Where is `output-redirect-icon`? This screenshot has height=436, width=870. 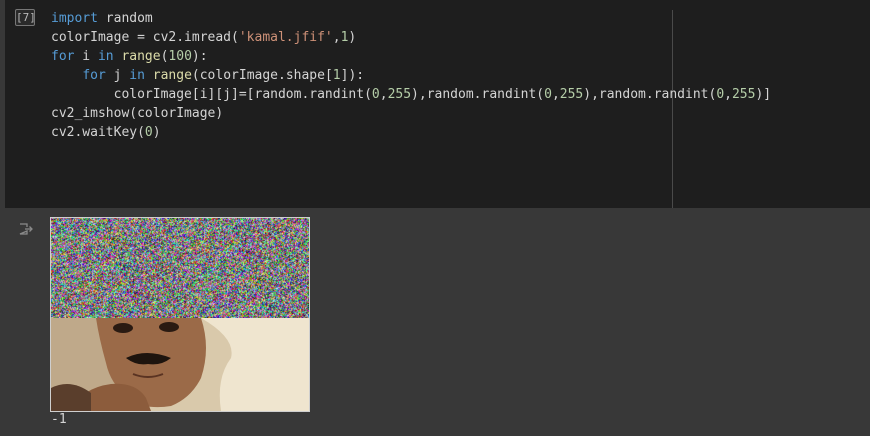 output-redirect-icon is located at coordinates (26, 229).